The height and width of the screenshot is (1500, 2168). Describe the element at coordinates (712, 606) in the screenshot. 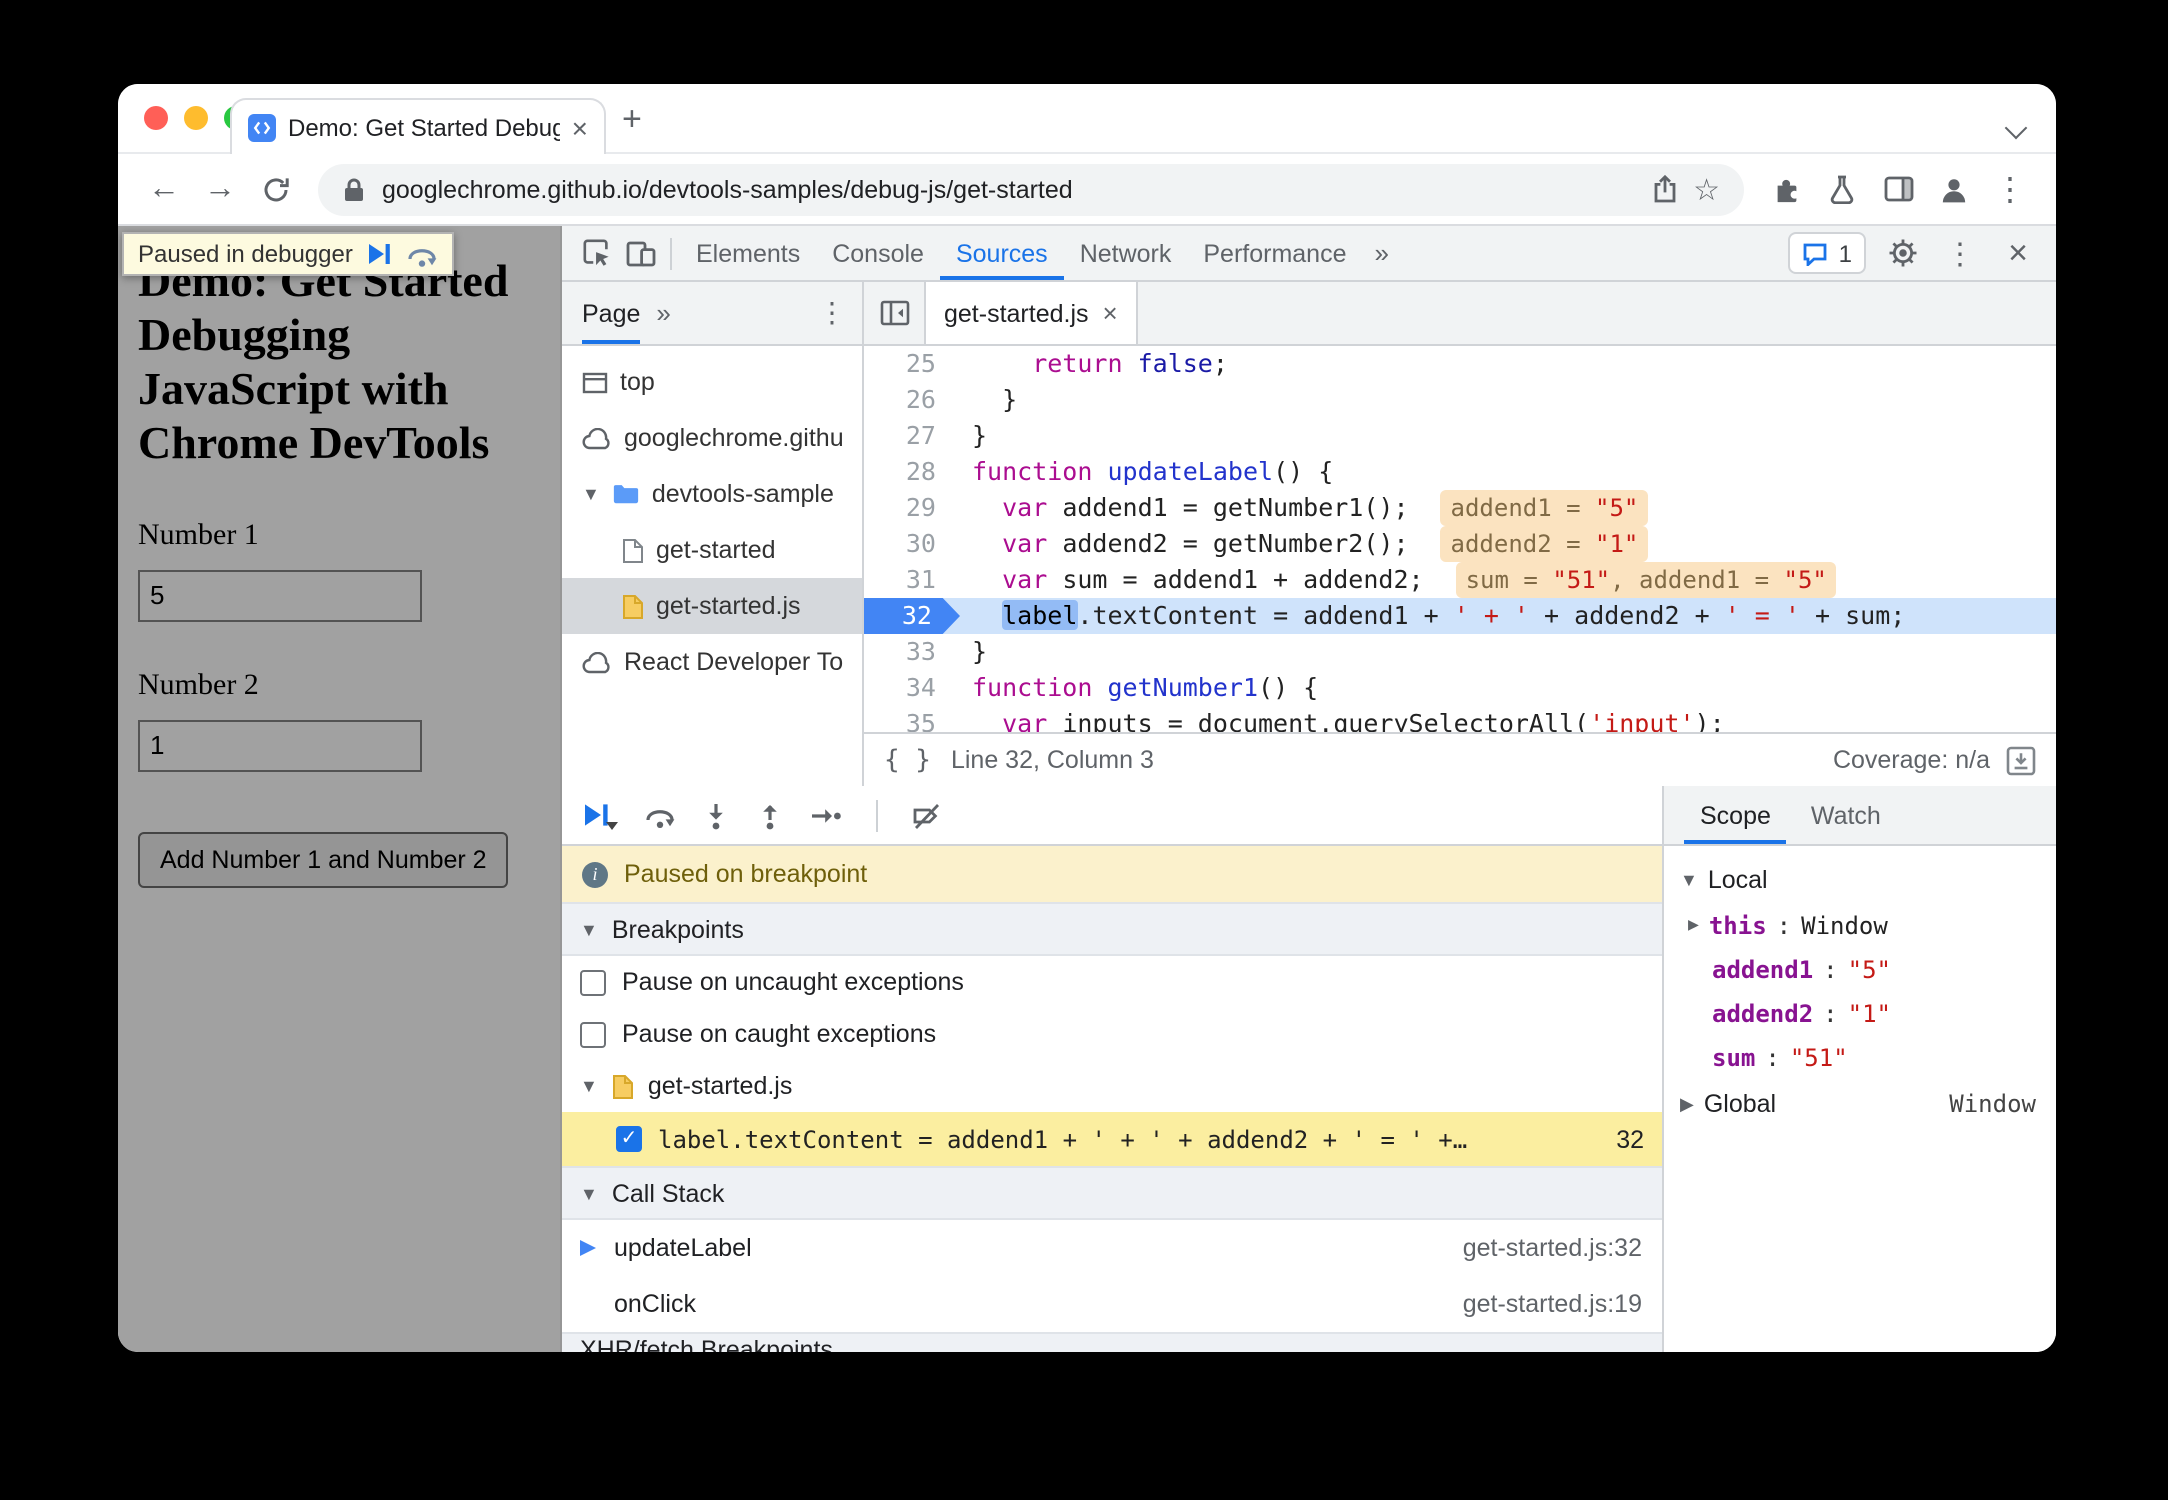

I see `nav-item-get-started-js: get-started.js` at that location.